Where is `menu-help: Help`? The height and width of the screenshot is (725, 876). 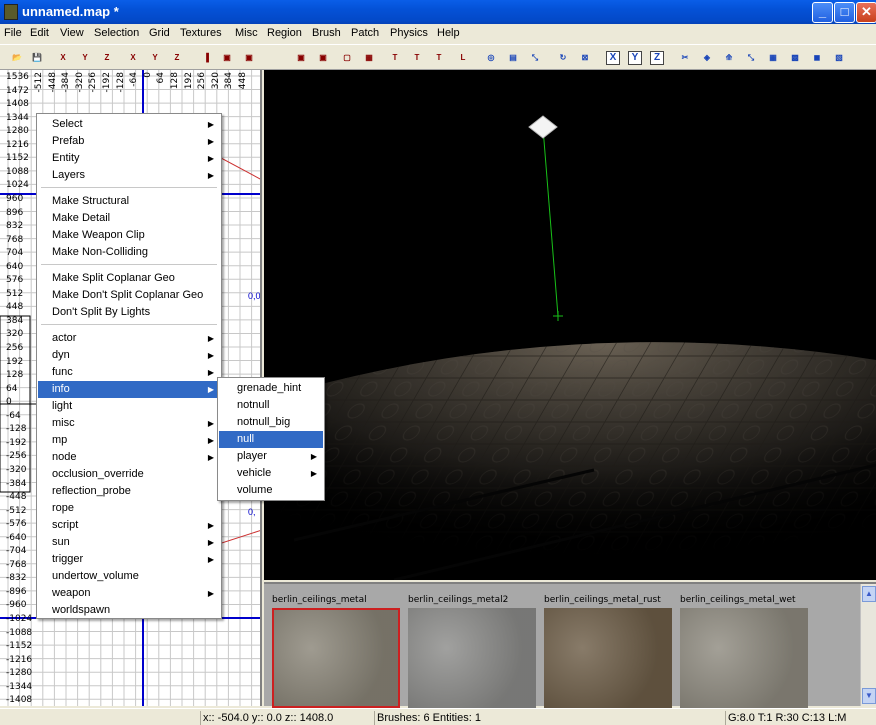
menu-help: Help is located at coordinates (448, 33).